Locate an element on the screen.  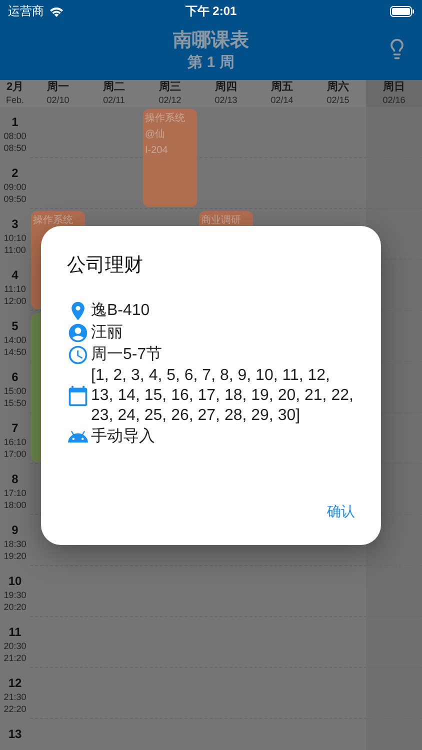
period-number: 7 is located at coordinates (15, 428).